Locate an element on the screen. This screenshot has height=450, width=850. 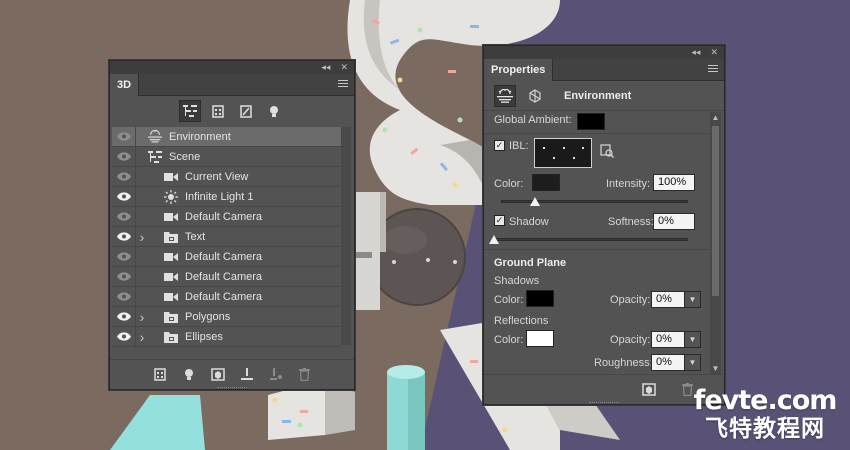
ibl-color-label: Color: is located at coordinates (509, 184).